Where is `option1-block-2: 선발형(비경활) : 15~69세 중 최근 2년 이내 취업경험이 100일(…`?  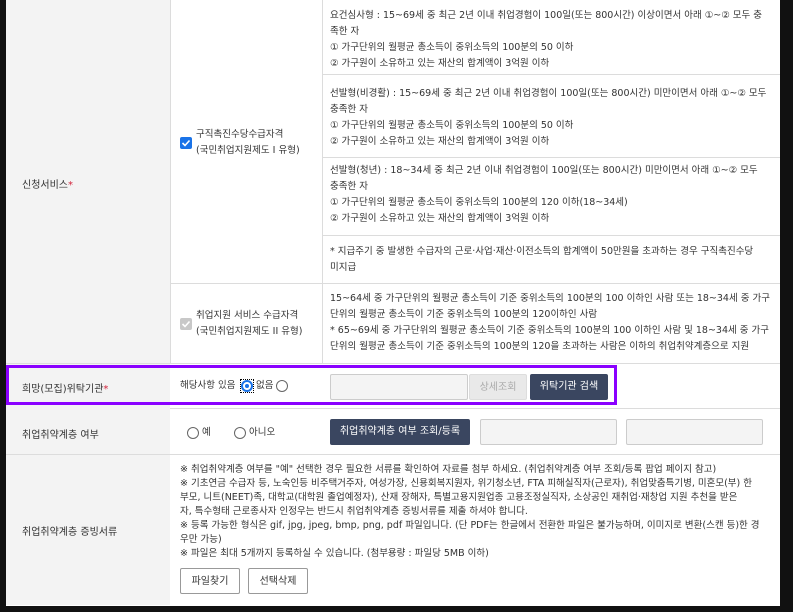
option1-block-2: 선발형(비경활) : 15~69세 중 최근 2년 이내 취업경험이 100일(… is located at coordinates (548, 117).